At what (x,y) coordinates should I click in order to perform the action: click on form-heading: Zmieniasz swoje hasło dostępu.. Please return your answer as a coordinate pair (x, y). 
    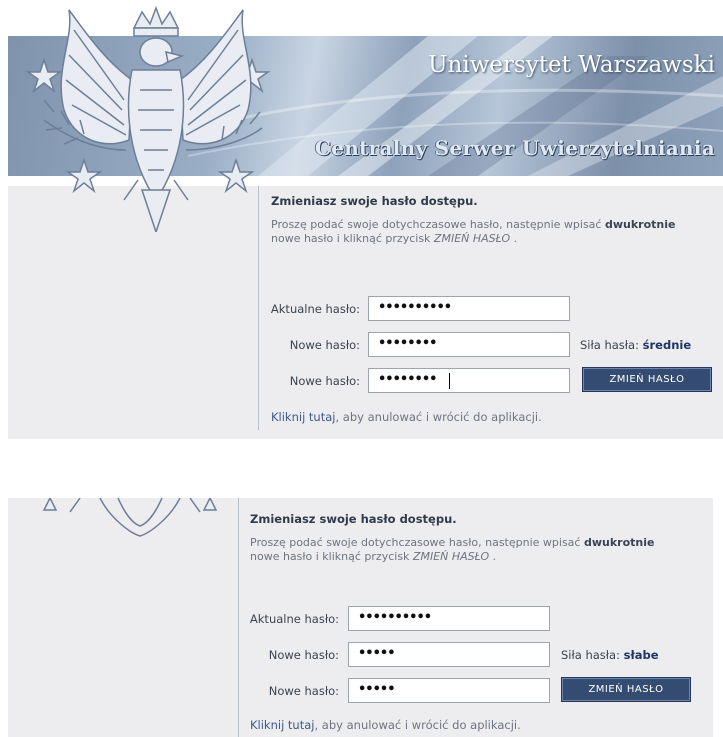
    Looking at the image, I should click on (374, 201).